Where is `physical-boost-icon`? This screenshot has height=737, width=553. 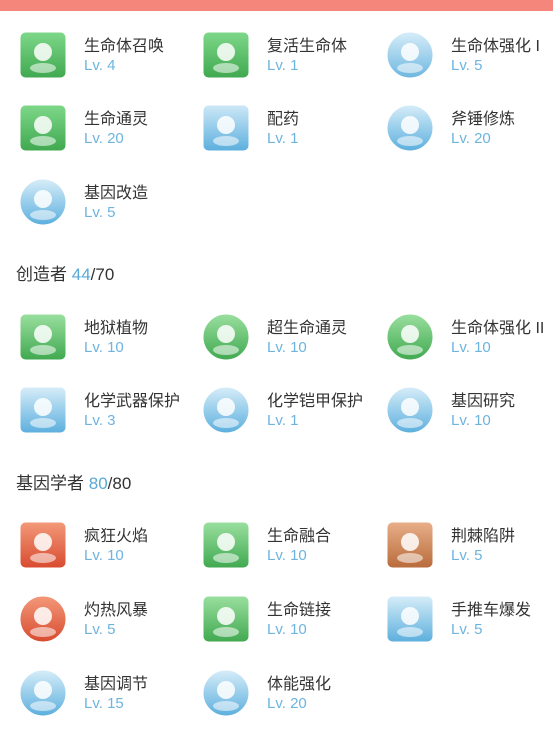 physical-boost-icon is located at coordinates (226, 693).